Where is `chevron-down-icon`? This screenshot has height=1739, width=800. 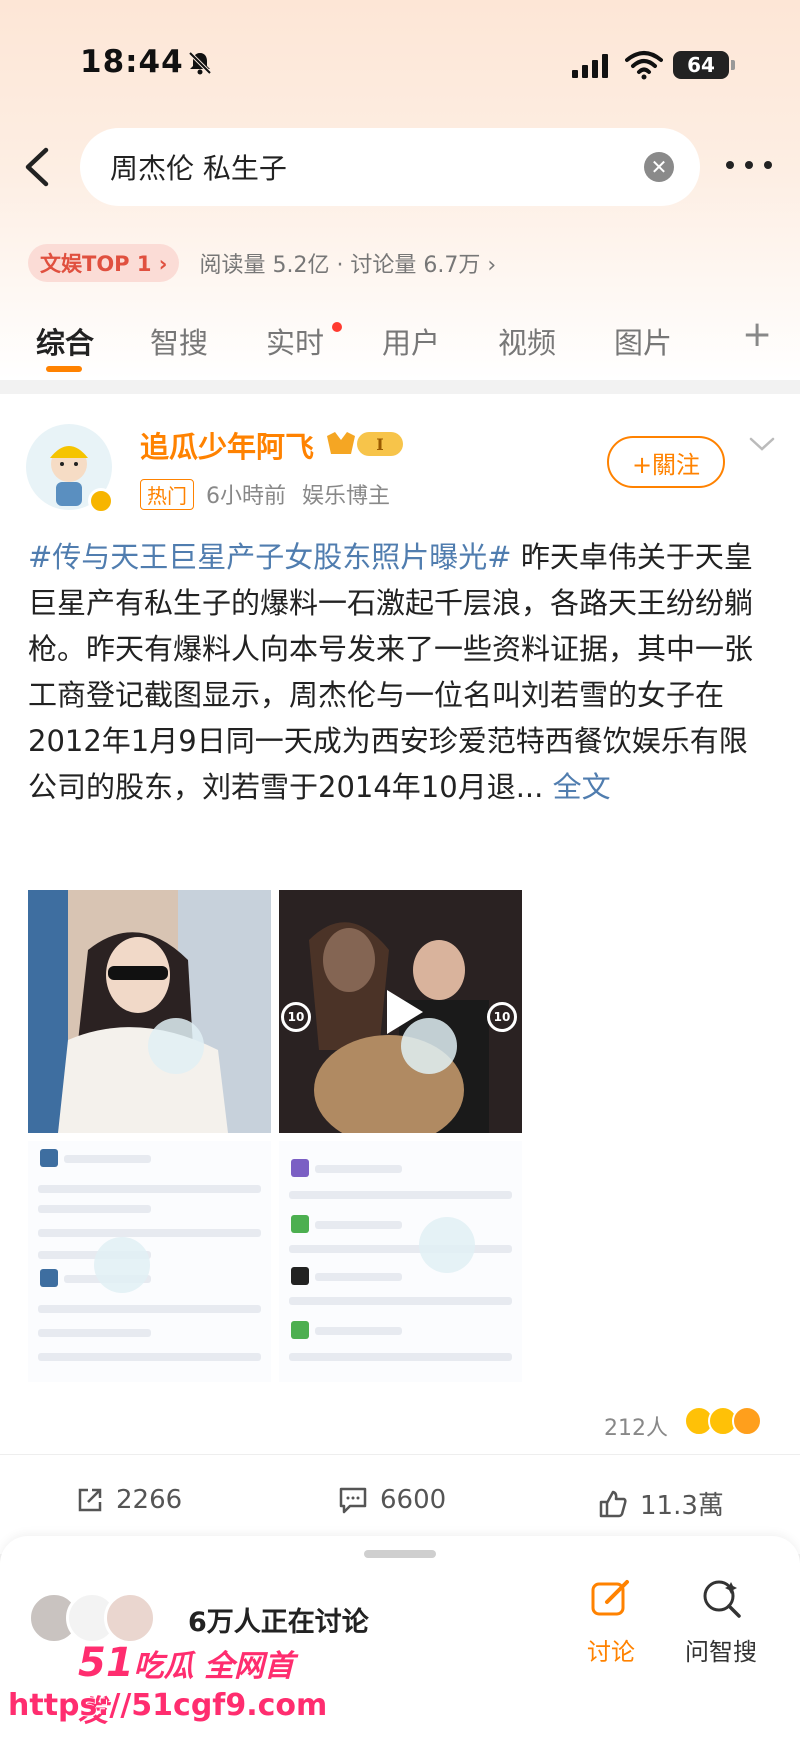
chevron-down-icon is located at coordinates (762, 444).